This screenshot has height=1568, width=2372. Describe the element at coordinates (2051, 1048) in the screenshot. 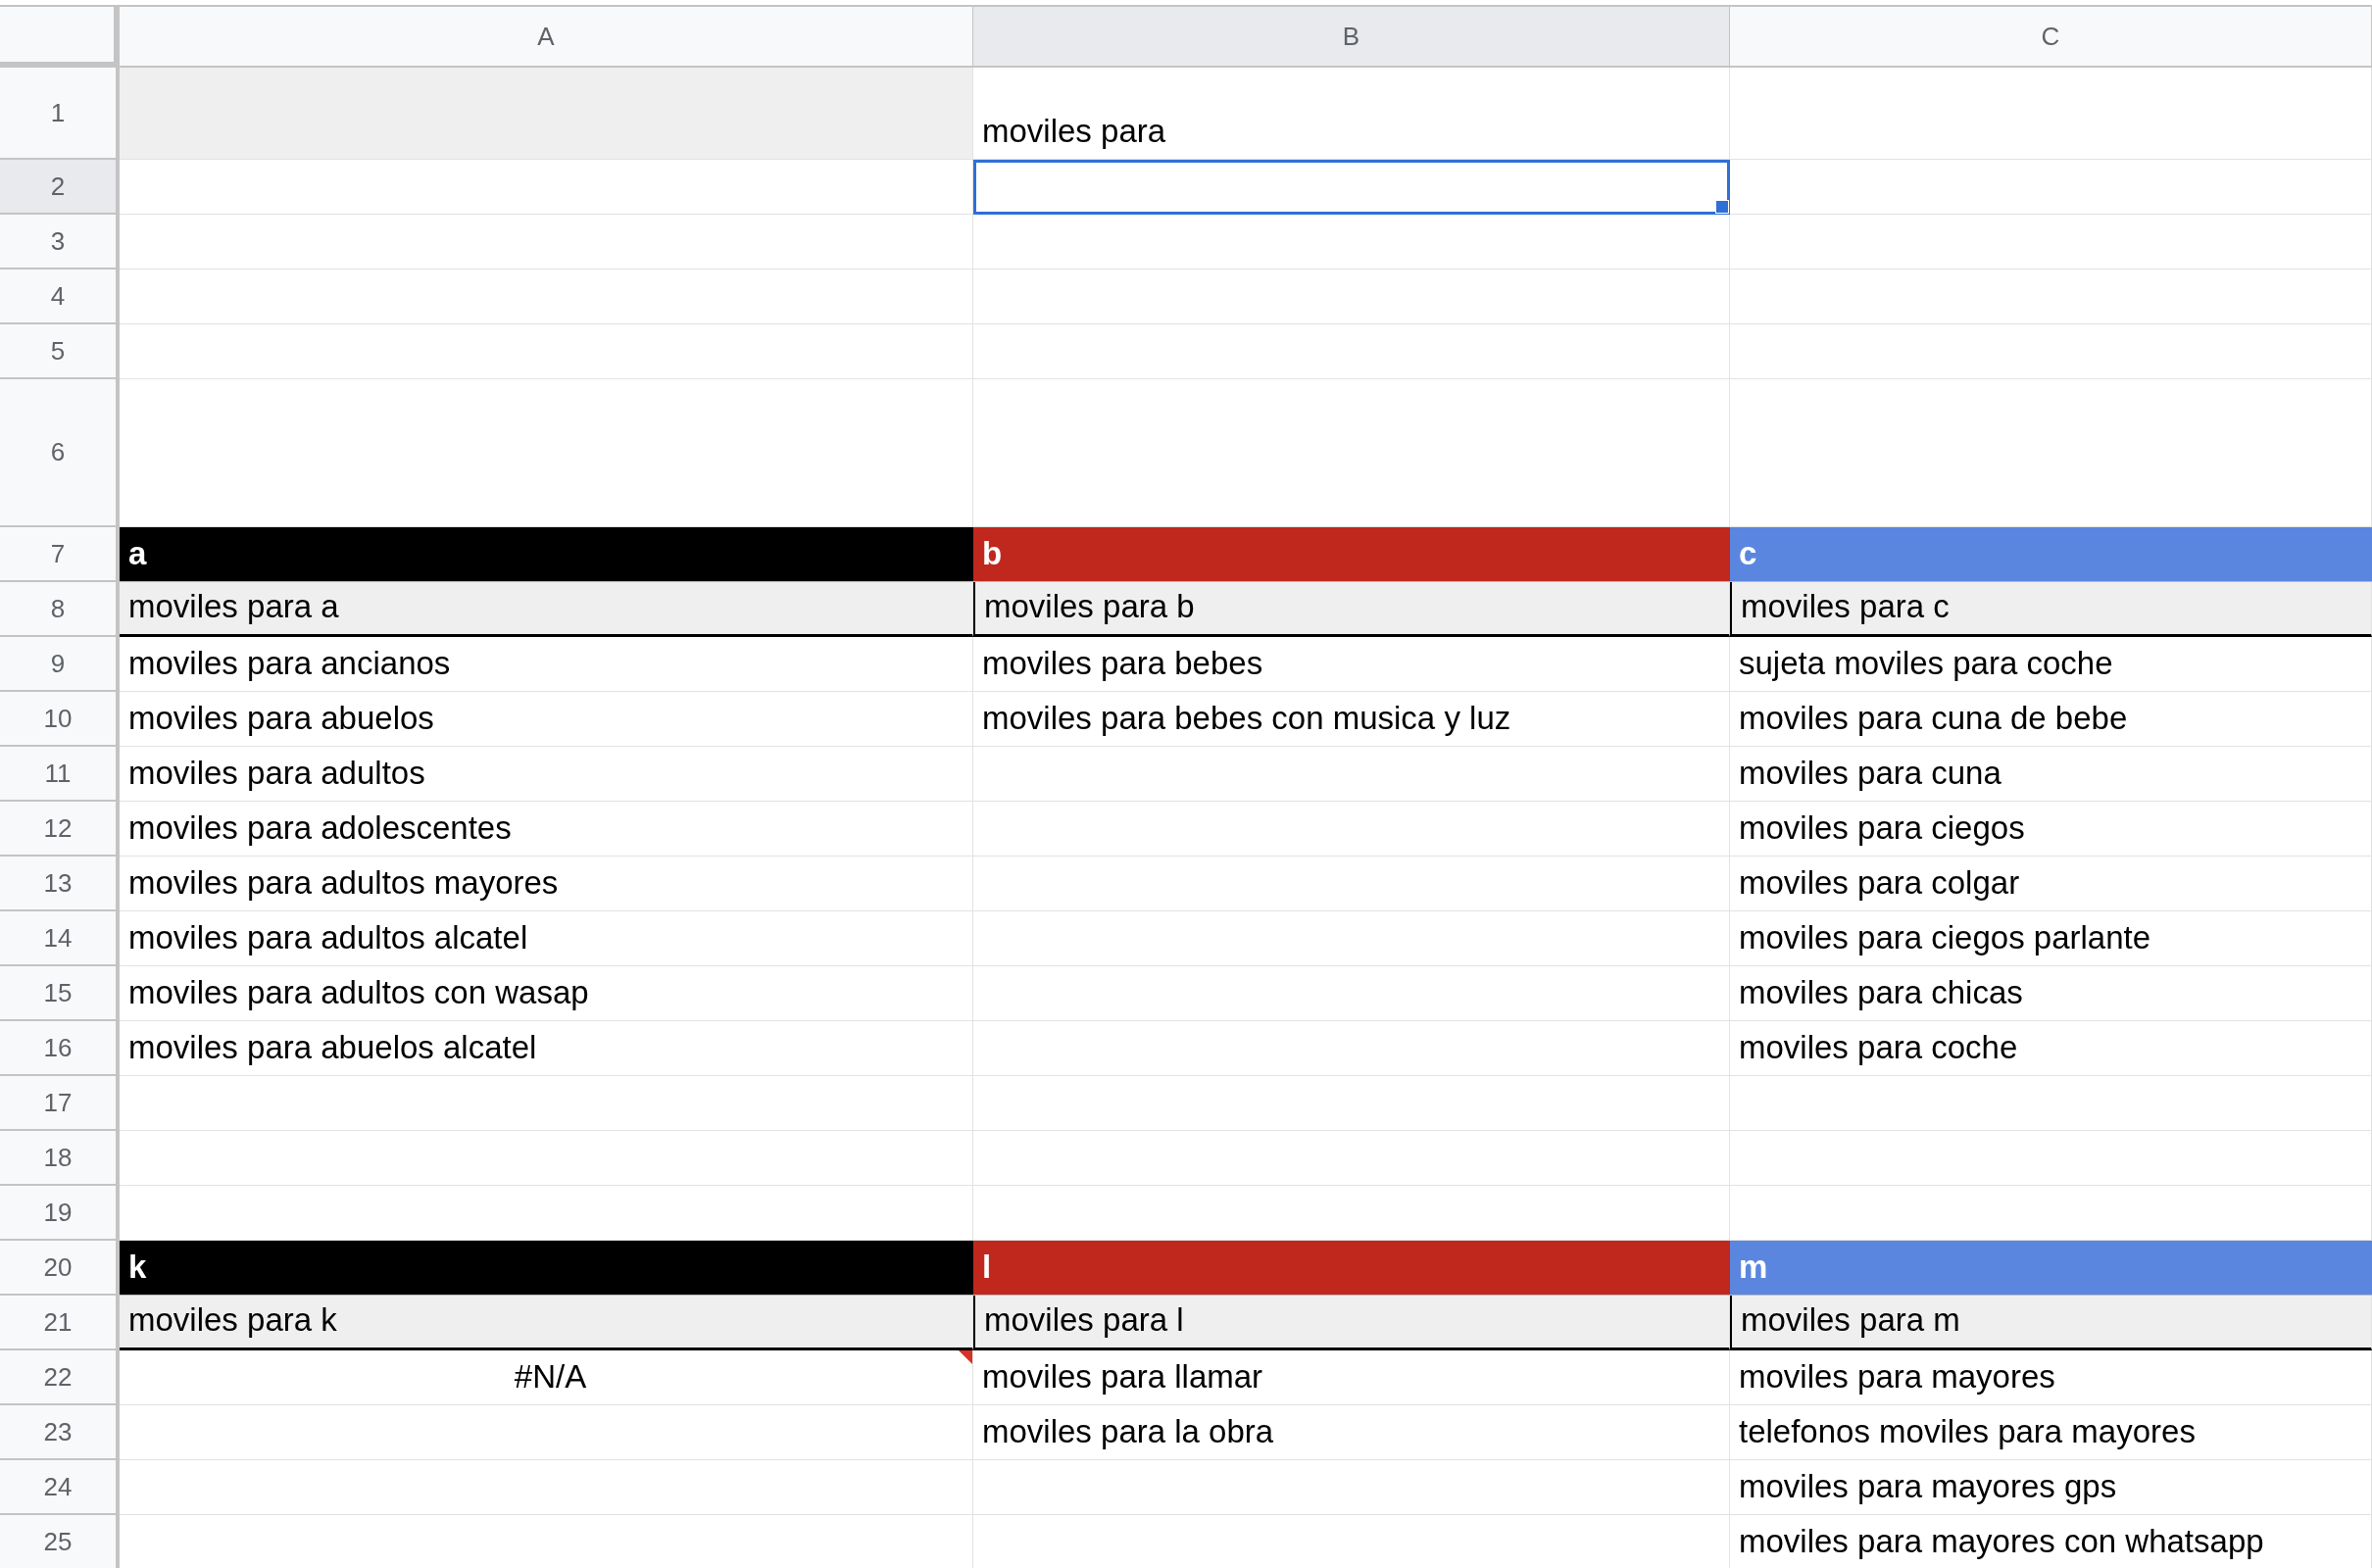

I see `table-cell: moviles para coche` at that location.